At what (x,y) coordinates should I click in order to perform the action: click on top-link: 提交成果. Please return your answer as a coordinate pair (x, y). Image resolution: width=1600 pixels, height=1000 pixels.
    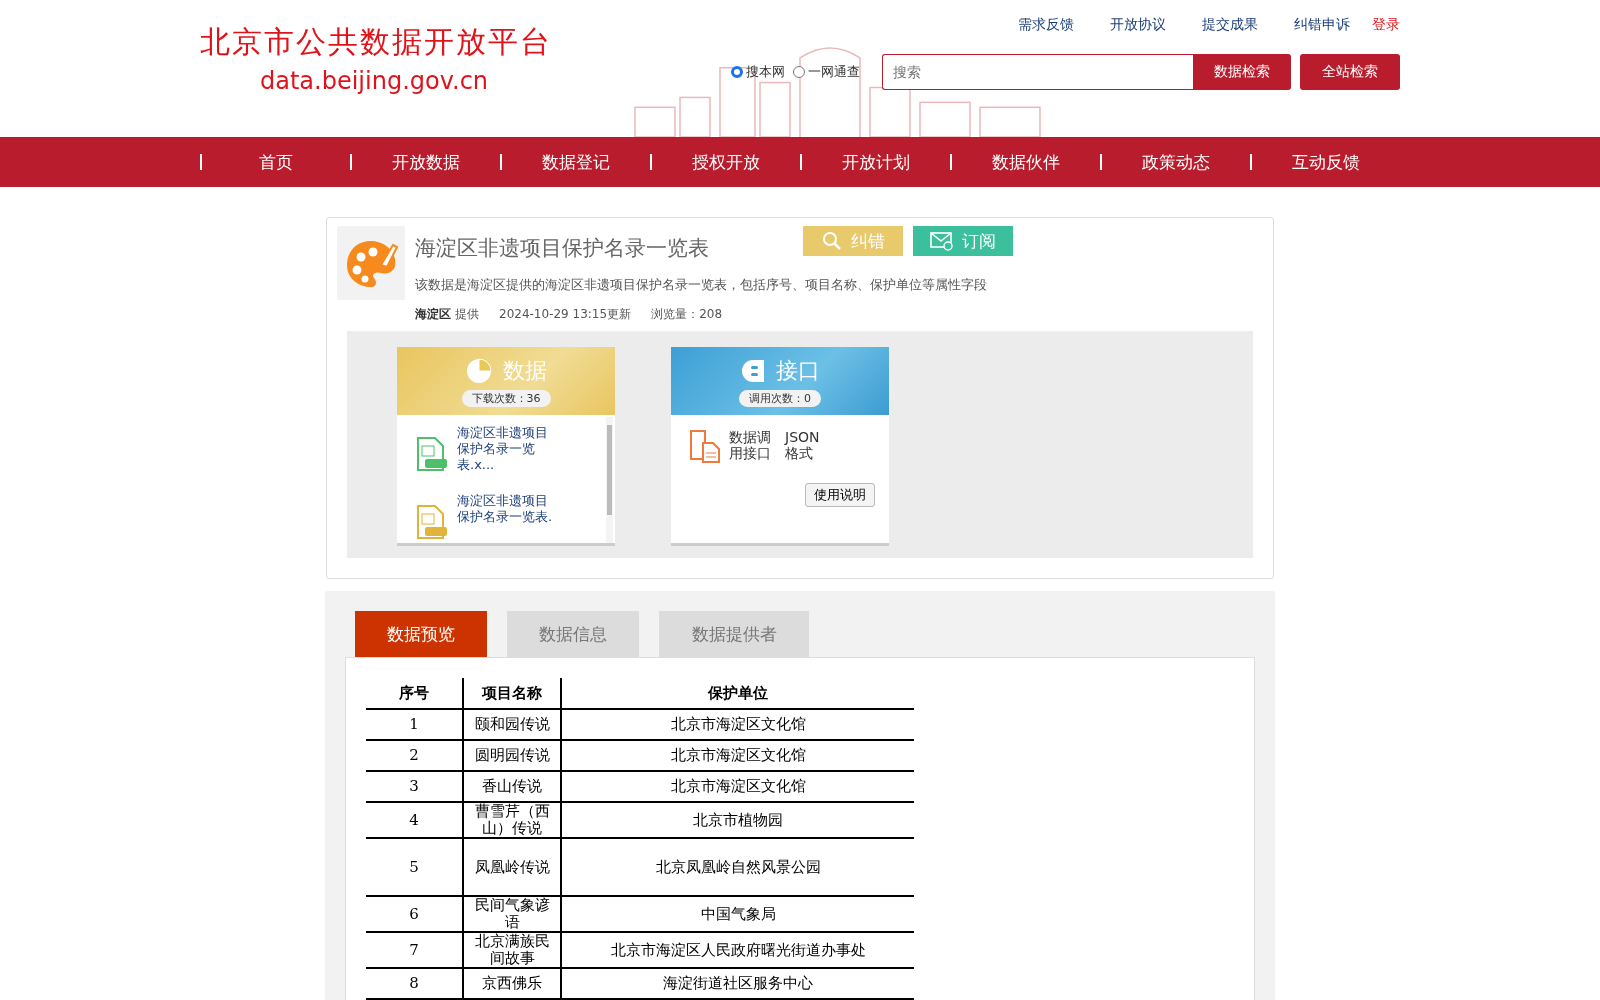
    Looking at the image, I should click on (1230, 25).